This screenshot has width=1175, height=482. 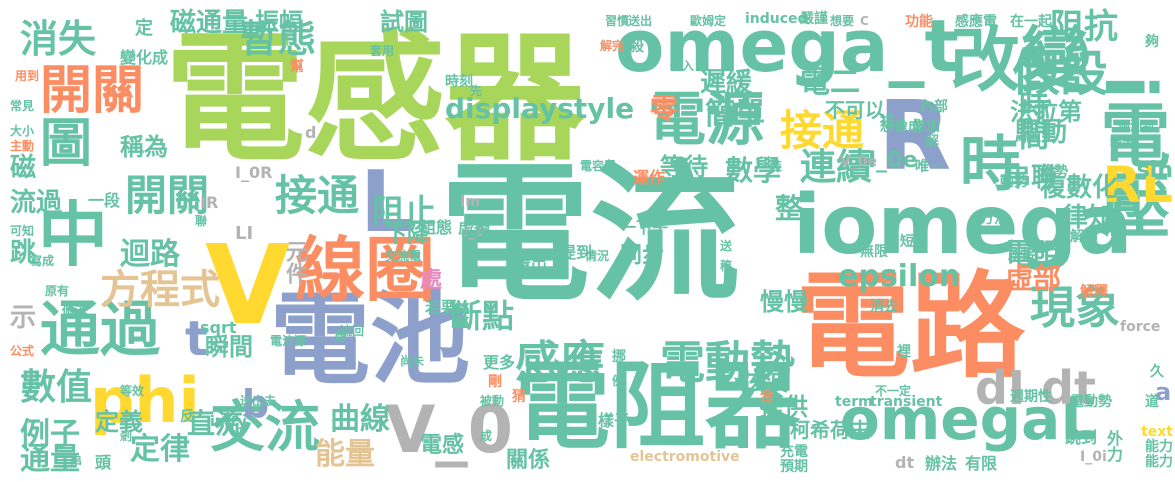 I want to click on word: 被動, so click(x=492, y=401).